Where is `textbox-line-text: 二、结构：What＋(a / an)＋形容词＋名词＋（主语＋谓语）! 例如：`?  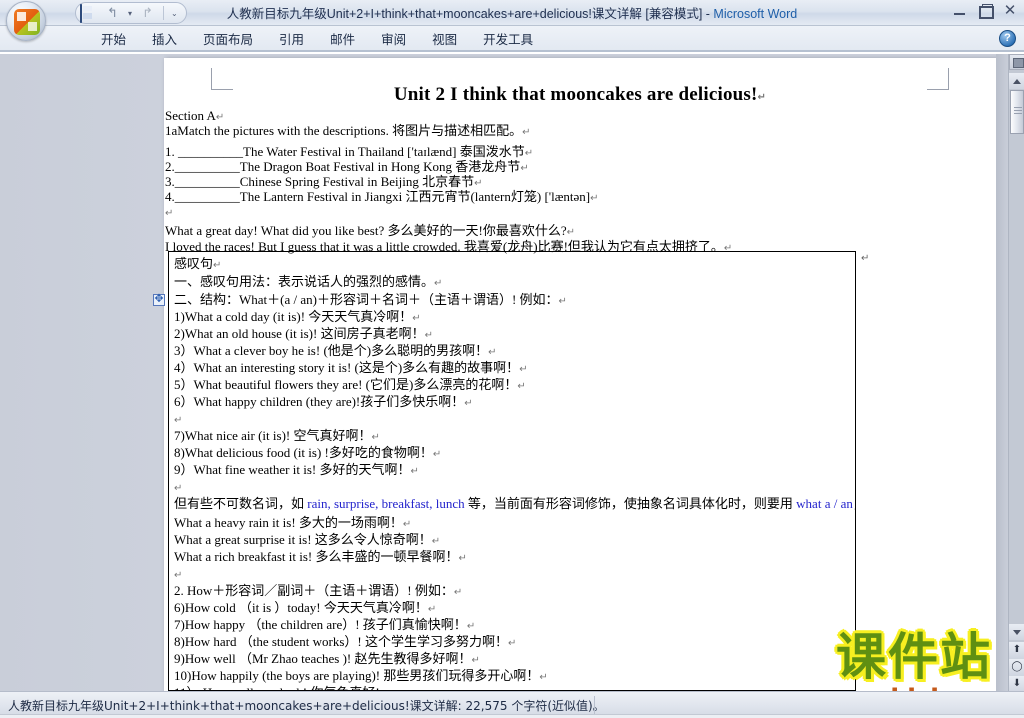 textbox-line-text: 二、结构：What＋(a / an)＋形容词＋名词＋（主语＋谓语）! 例如： is located at coordinates (366, 299).